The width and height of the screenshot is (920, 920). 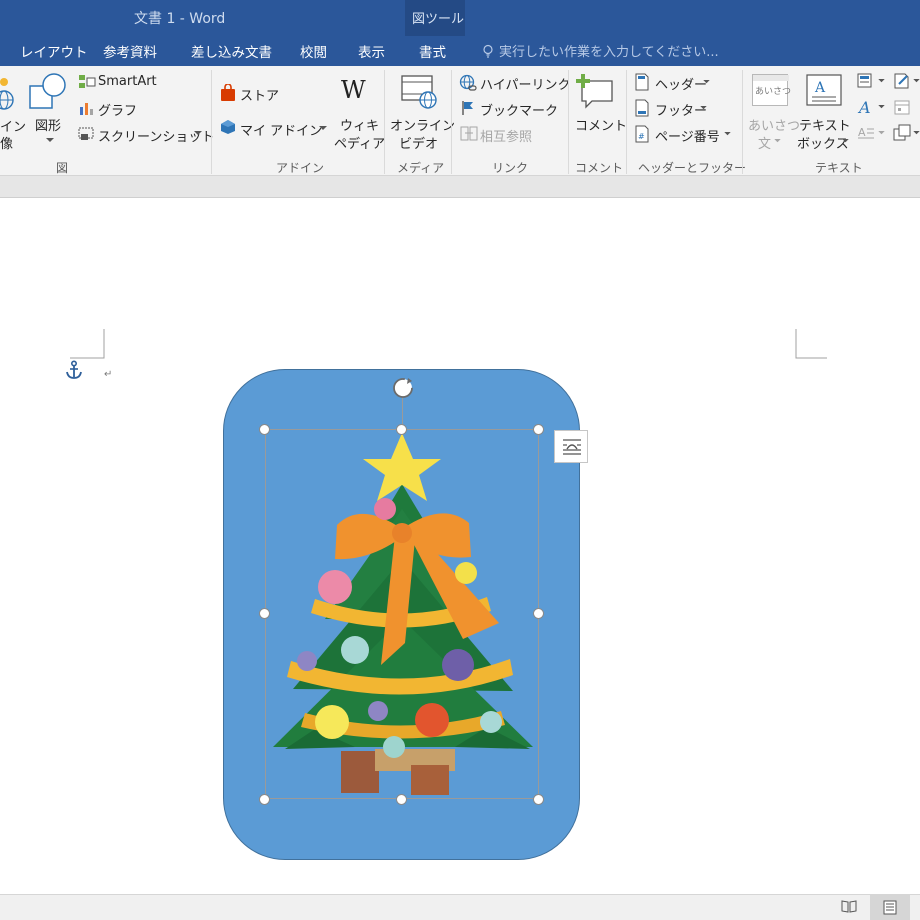 I want to click on lightbulb-icon, so click(x=488, y=51).